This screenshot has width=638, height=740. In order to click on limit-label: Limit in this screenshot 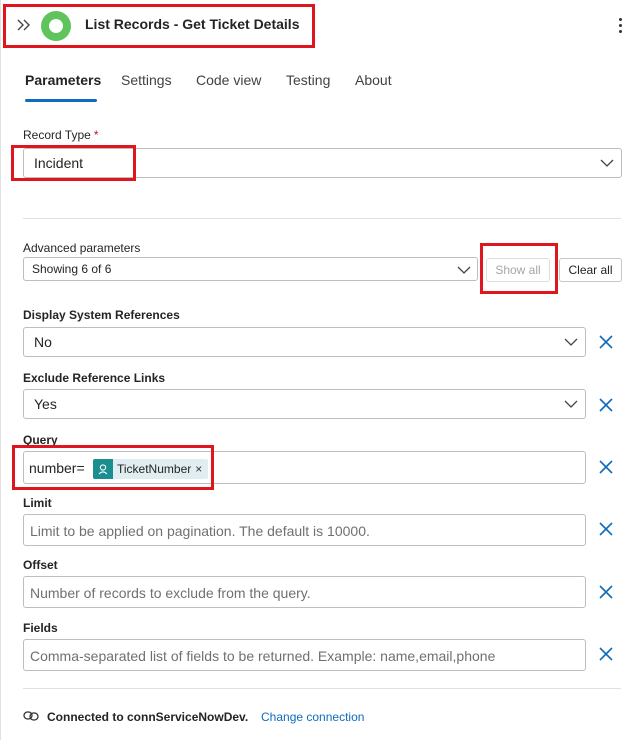, I will do `click(37, 503)`.